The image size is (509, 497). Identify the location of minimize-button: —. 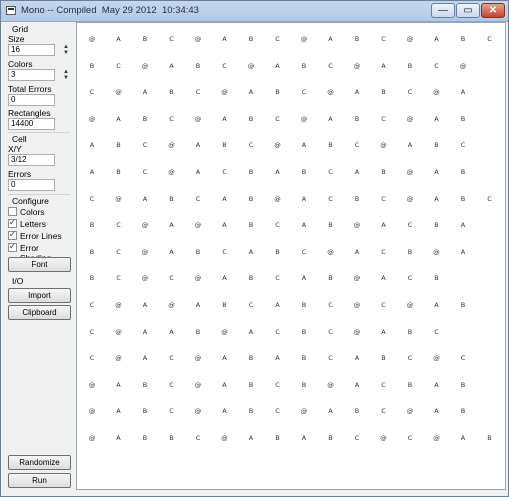
(443, 10).